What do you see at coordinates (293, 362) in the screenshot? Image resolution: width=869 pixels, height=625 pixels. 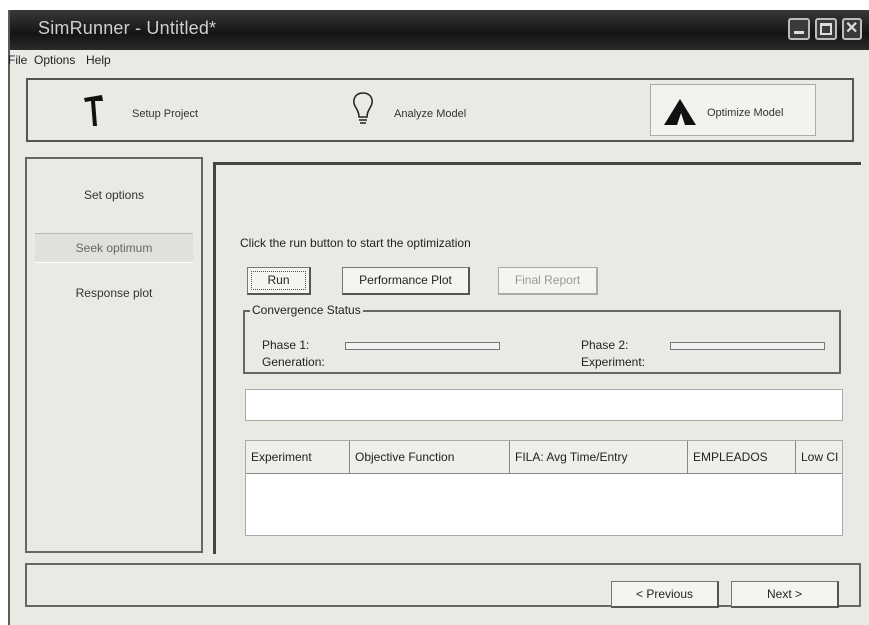 I see `generation-label: Generation:` at bounding box center [293, 362].